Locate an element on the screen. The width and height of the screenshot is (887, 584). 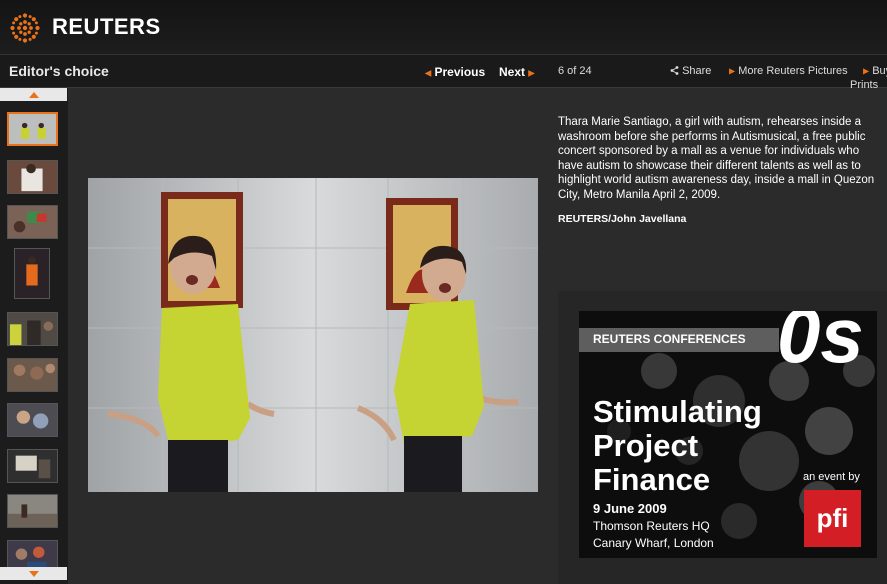
site-header: REUTERS is located at coordinates (443, 27).